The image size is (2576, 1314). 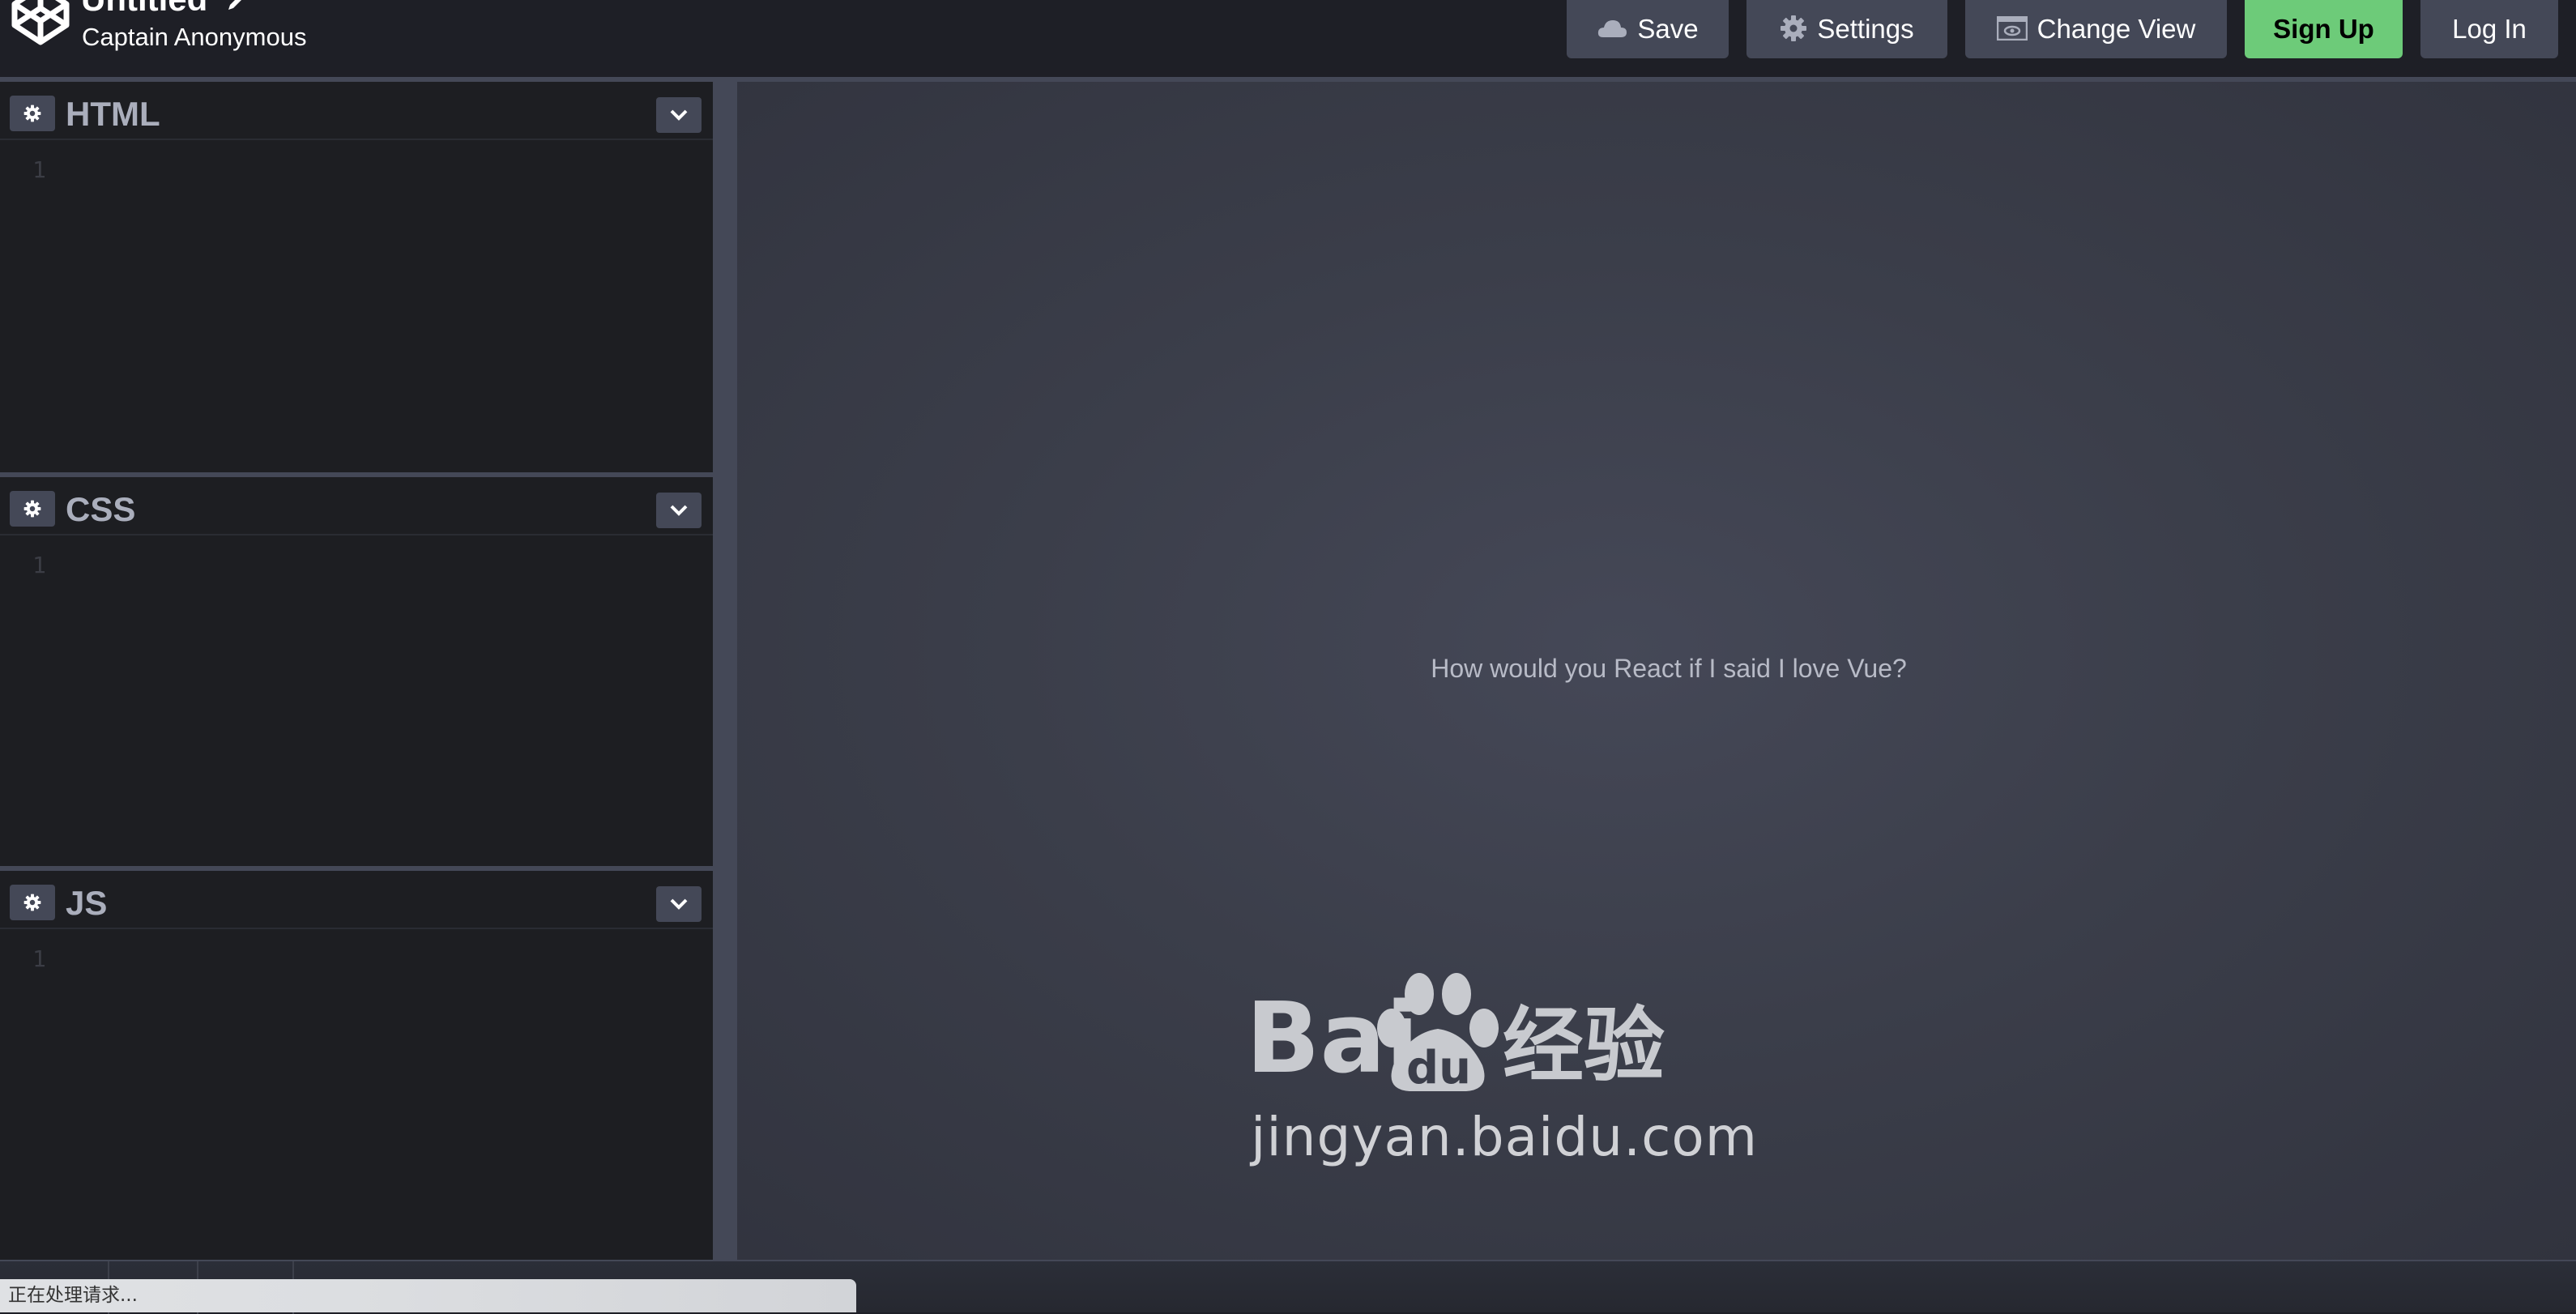 I want to click on author-name: Captain Anonymous, so click(x=194, y=37).